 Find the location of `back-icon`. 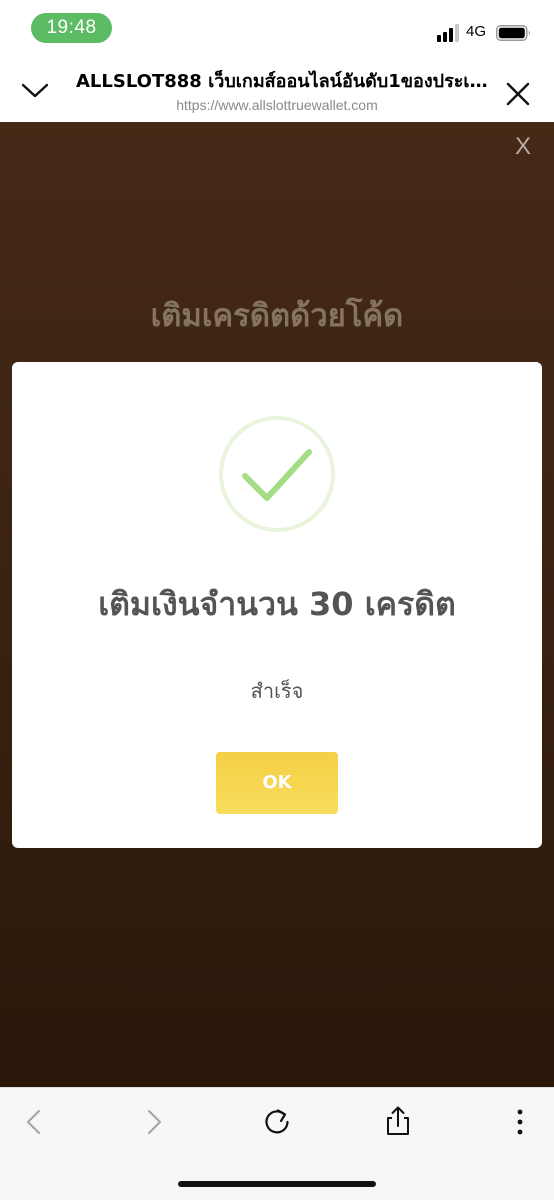

back-icon is located at coordinates (33, 1122).